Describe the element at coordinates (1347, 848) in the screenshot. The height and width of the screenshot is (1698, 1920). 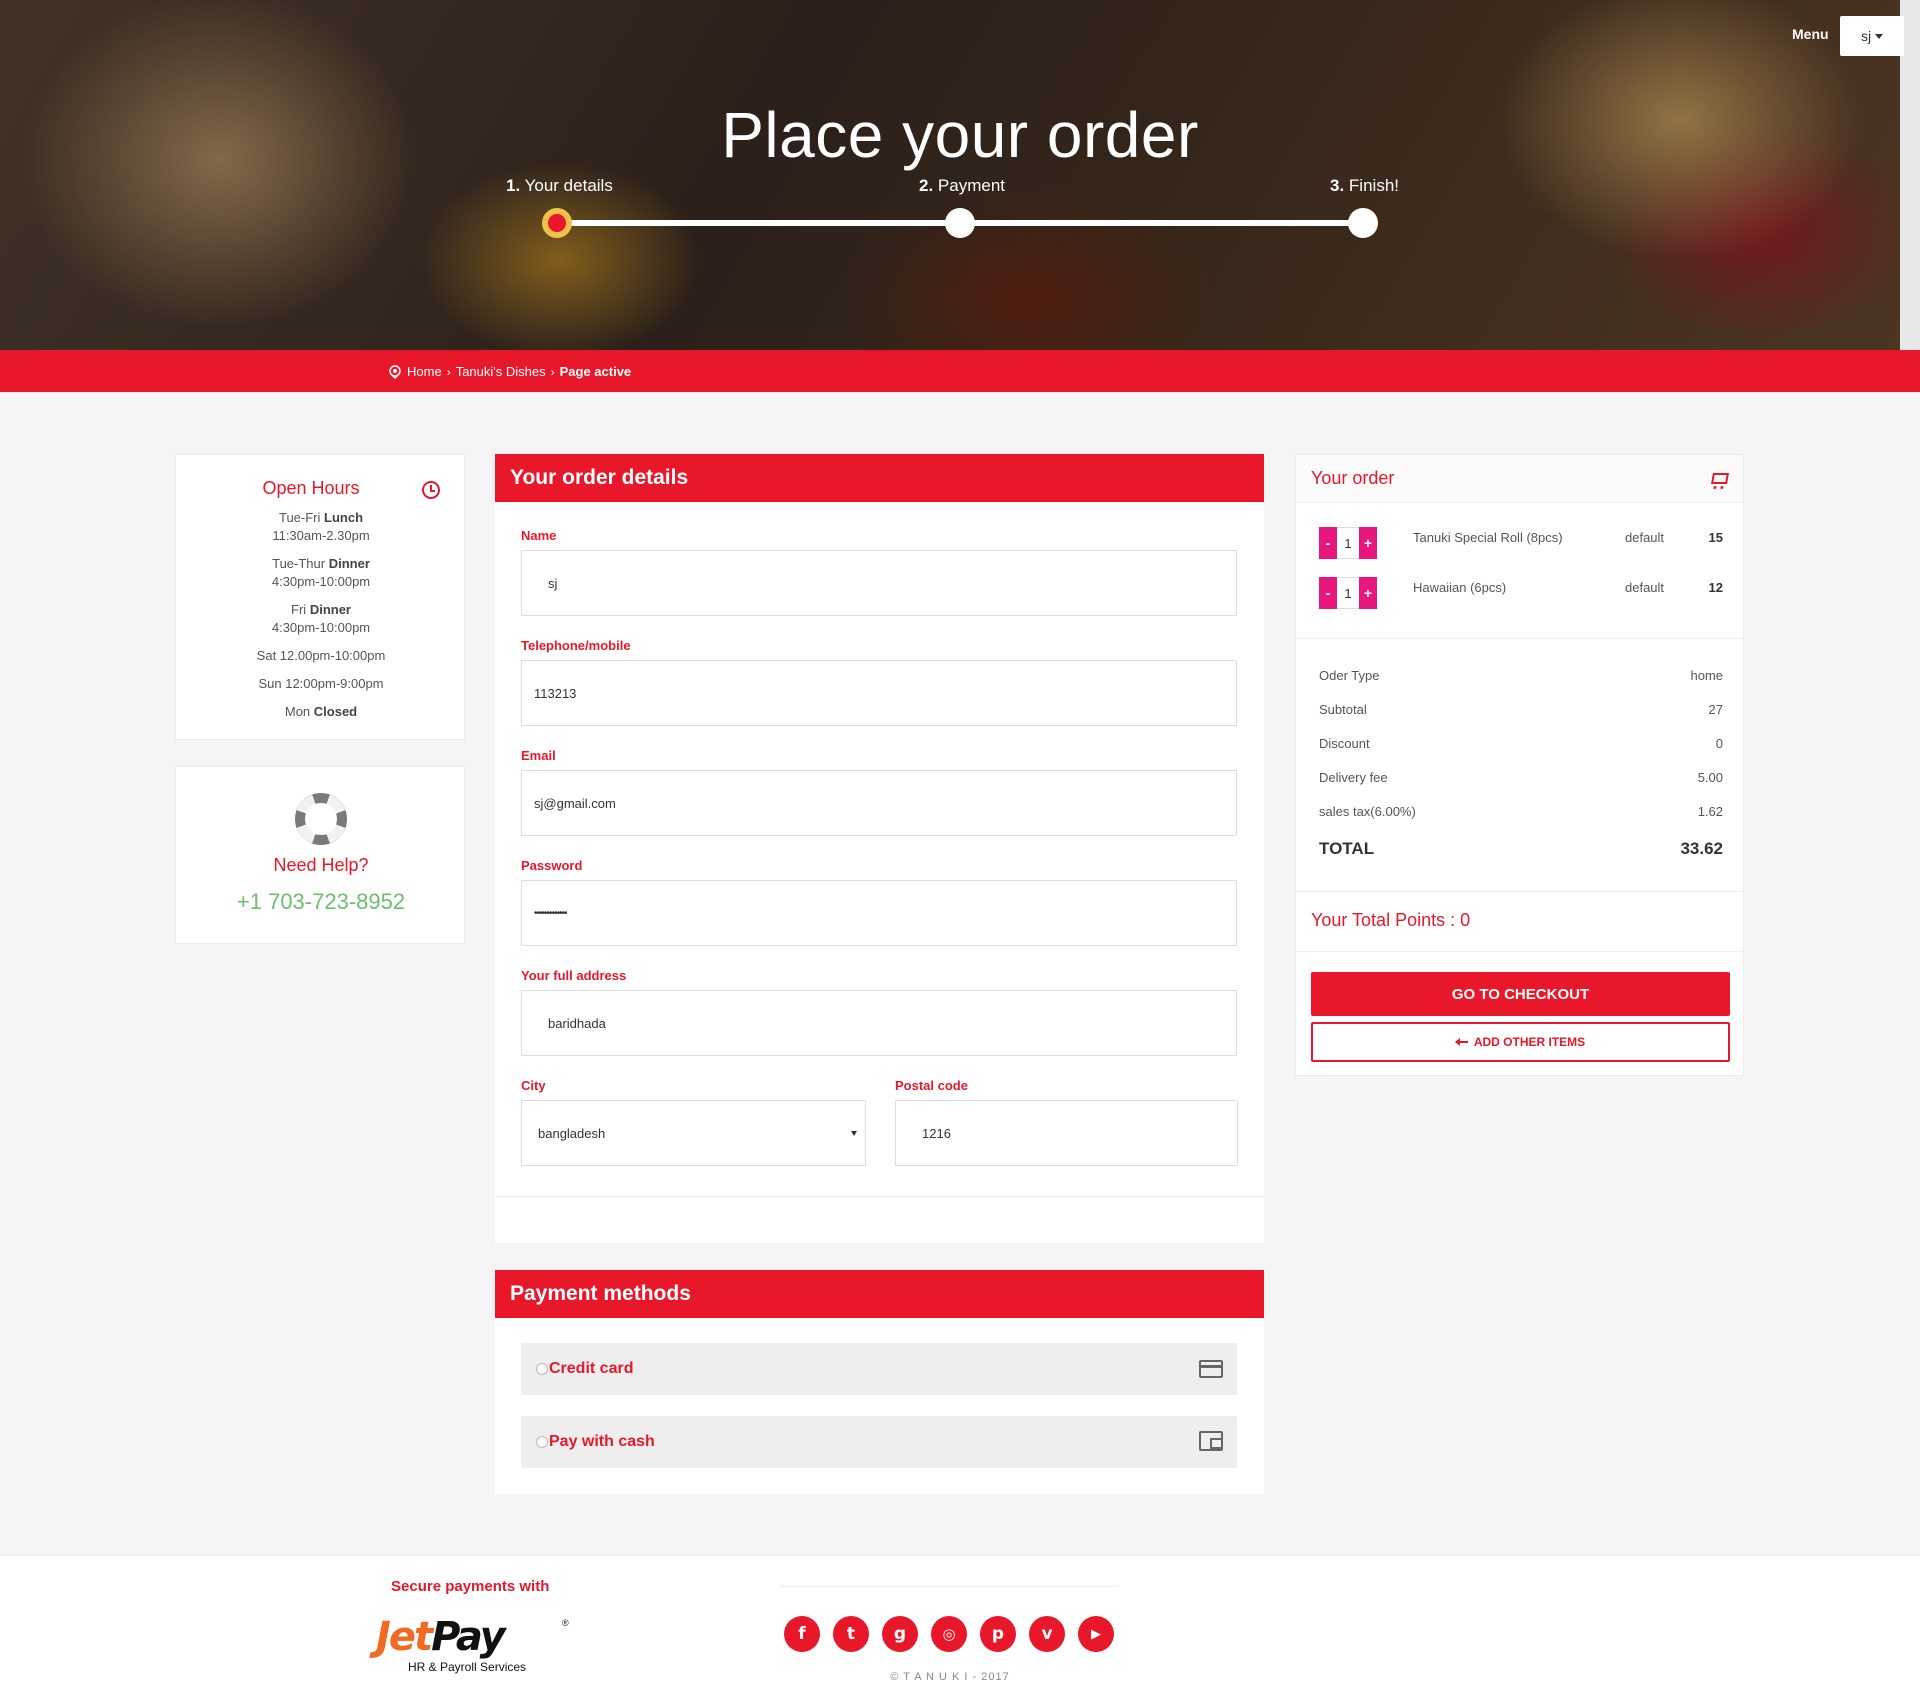
I see `total-label: TOTAL` at that location.